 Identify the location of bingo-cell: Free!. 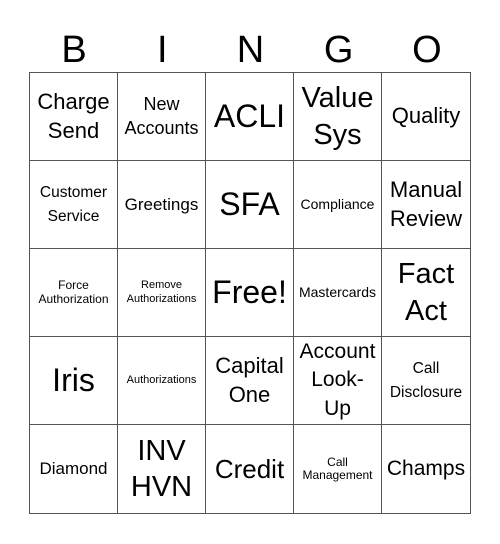
(250, 293).